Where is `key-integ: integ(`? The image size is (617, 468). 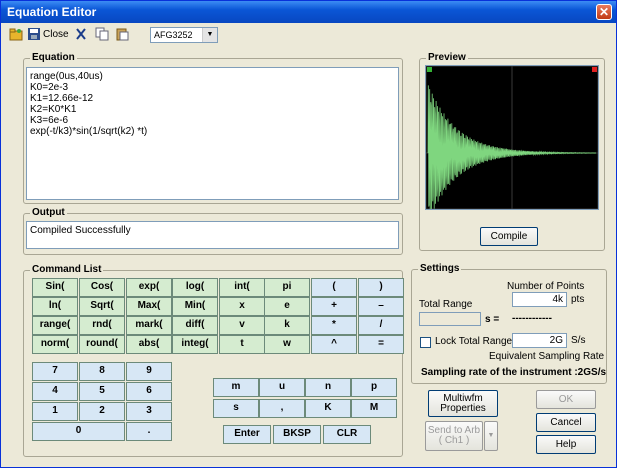
key-integ: integ( is located at coordinates (195, 344).